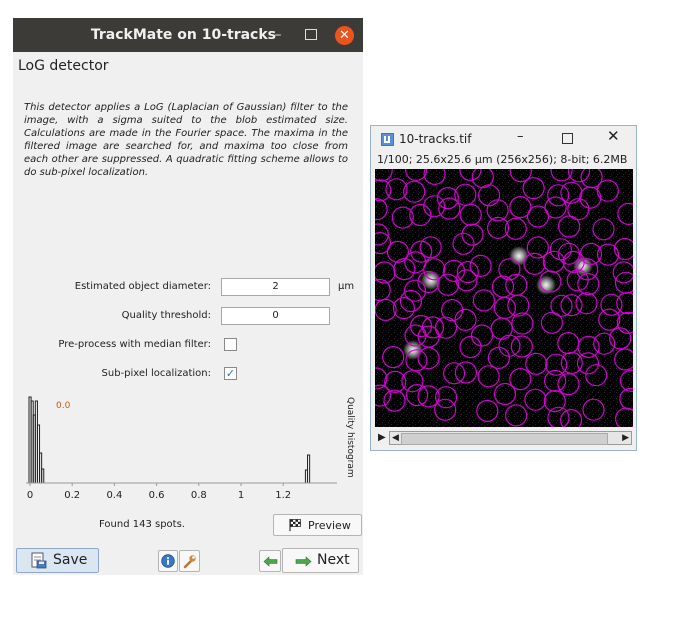 The image size is (690, 621). I want to click on configure-button, so click(189, 561).